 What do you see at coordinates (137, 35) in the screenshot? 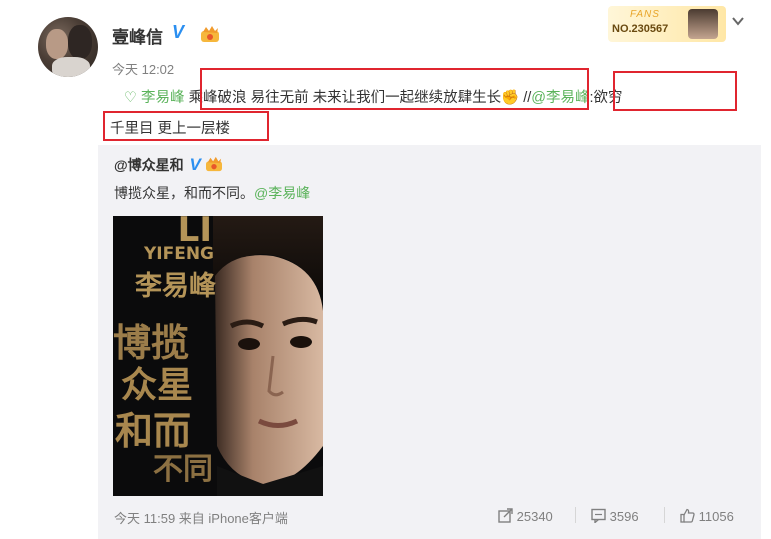
I see `username: 壹峰信` at bounding box center [137, 35].